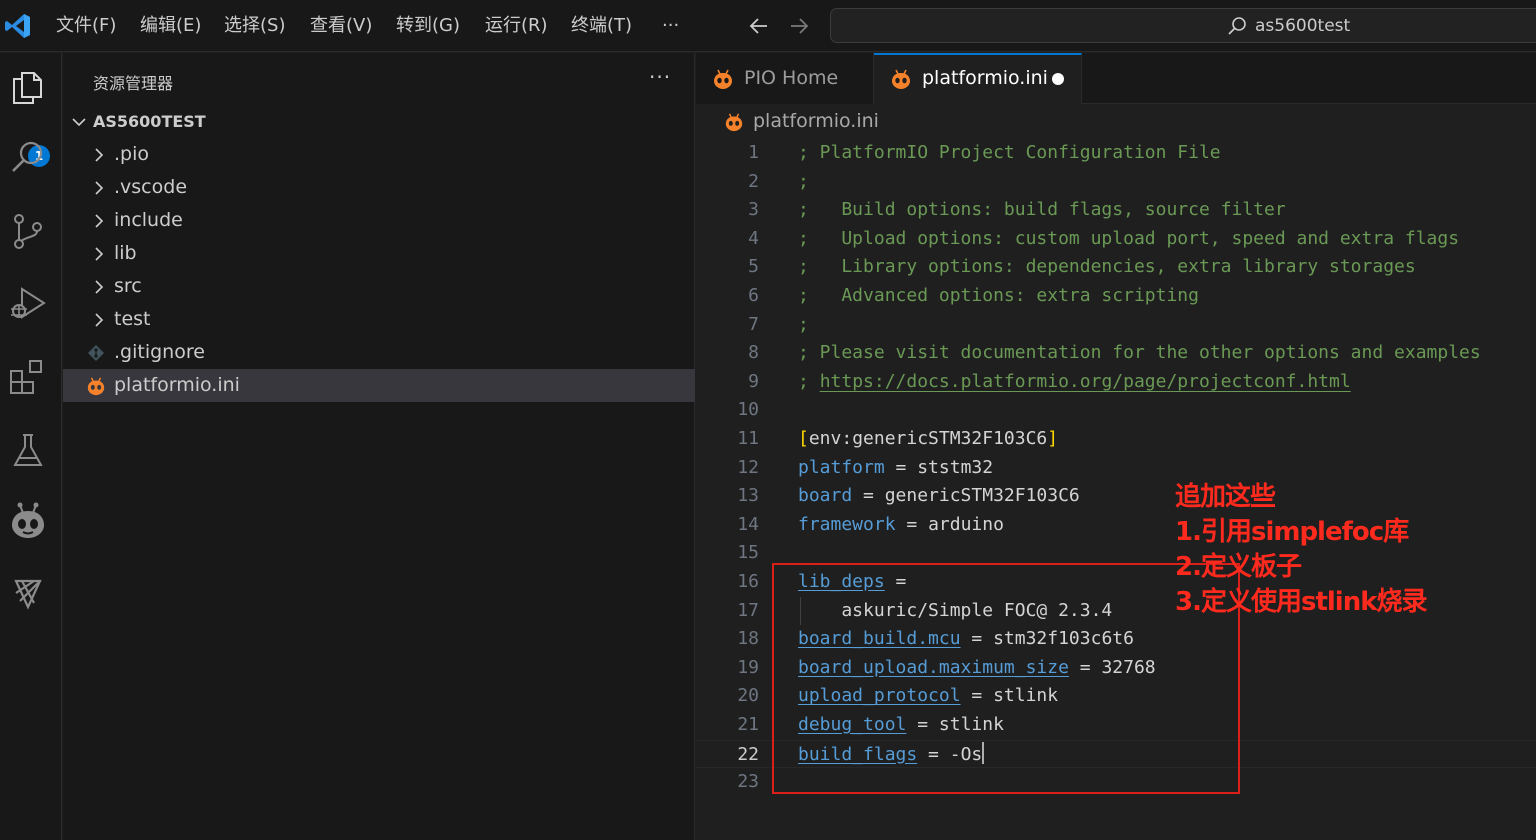 The image size is (1536, 840). What do you see at coordinates (825, 496) in the screenshot?
I see `config-key: board` at bounding box center [825, 496].